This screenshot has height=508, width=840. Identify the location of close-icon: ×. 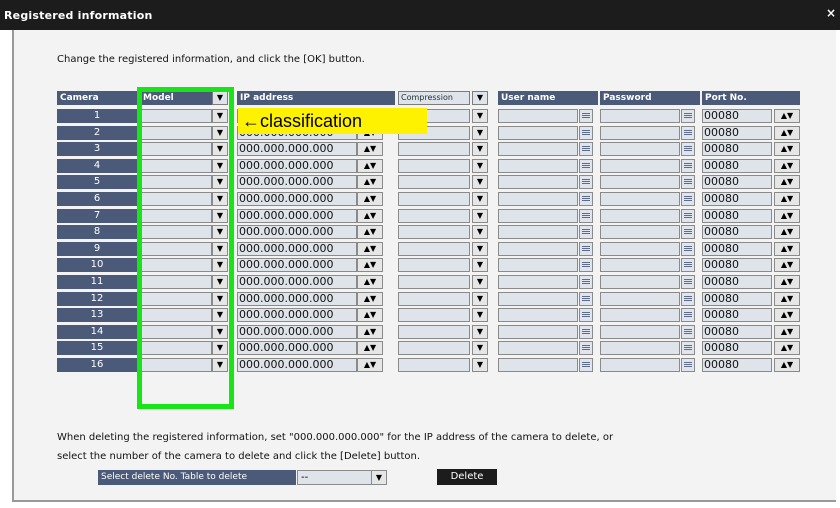
(833, 14).